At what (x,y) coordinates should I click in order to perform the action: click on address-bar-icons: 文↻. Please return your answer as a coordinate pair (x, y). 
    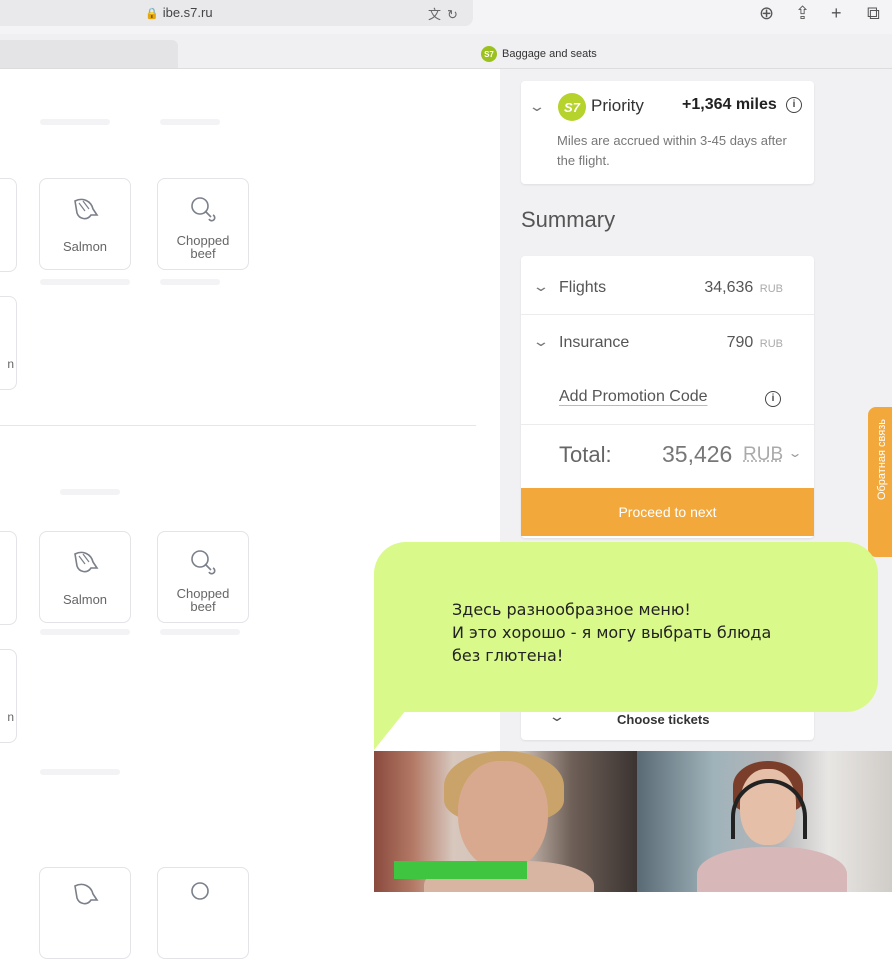
    Looking at the image, I should click on (446, 13).